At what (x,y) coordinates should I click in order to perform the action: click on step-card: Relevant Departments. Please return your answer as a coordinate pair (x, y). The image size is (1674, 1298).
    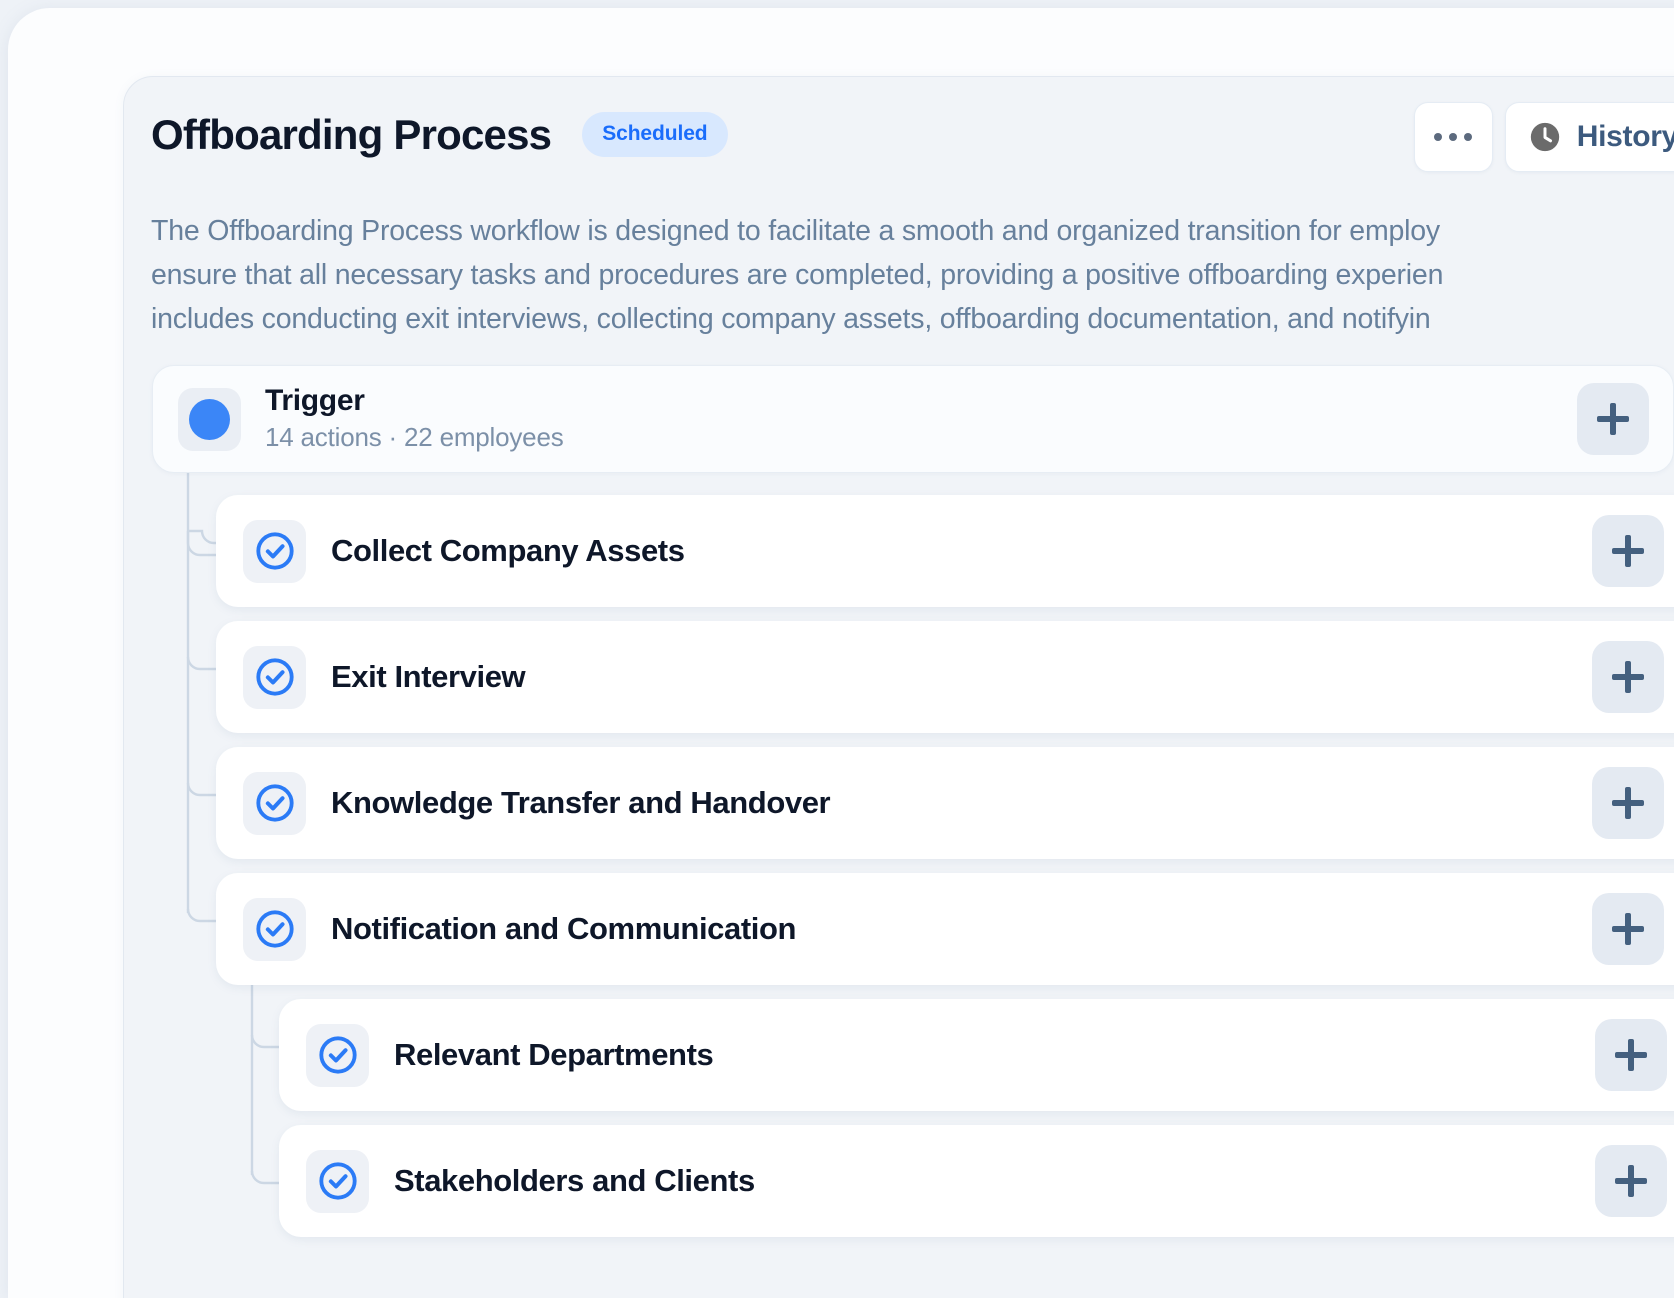
    Looking at the image, I should click on (976, 1055).